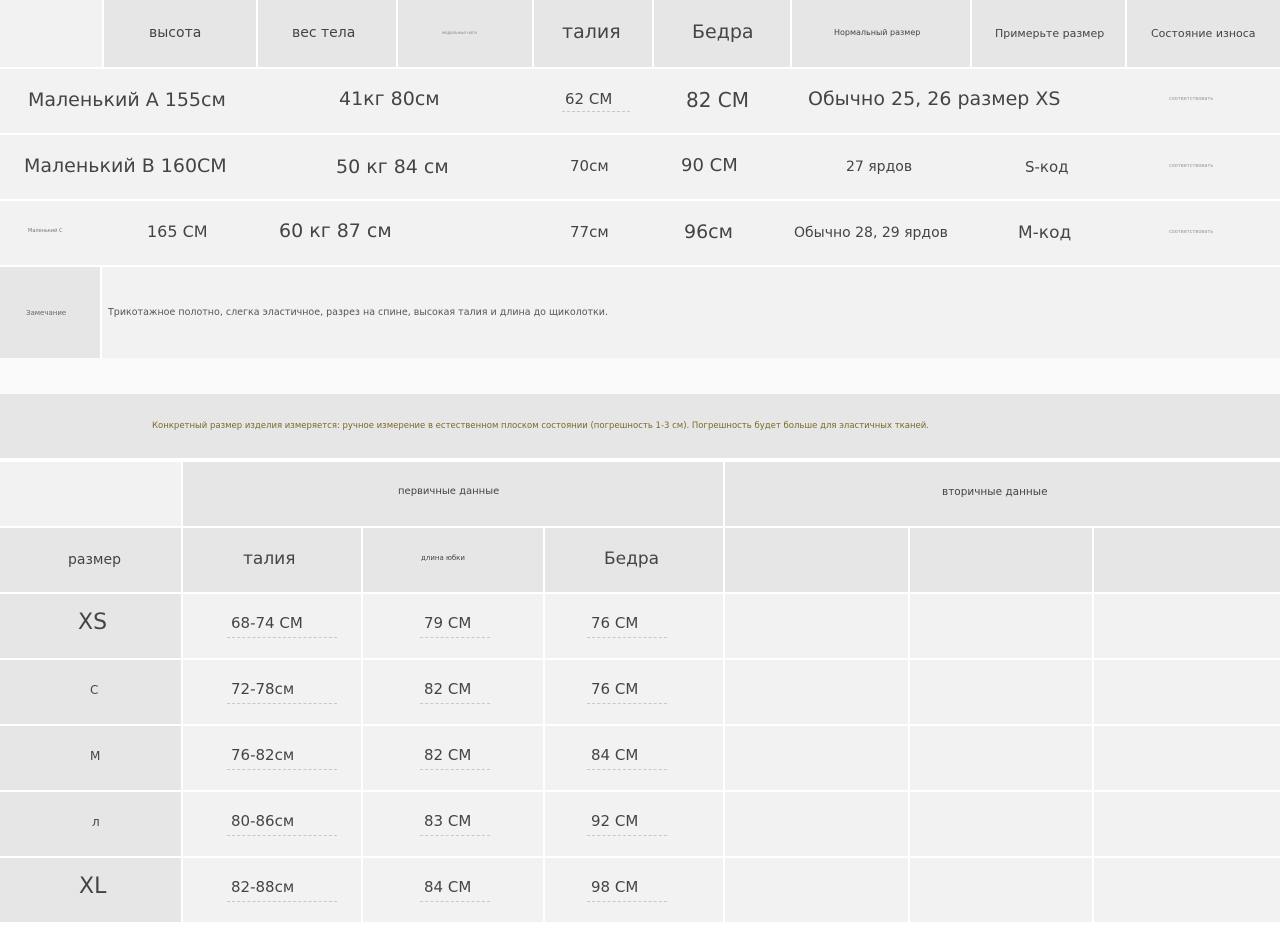 The width and height of the screenshot is (1280, 928). What do you see at coordinates (871, 233) in the screenshot?
I see `row3-normal: Обычно 28, 29 ярдов` at bounding box center [871, 233].